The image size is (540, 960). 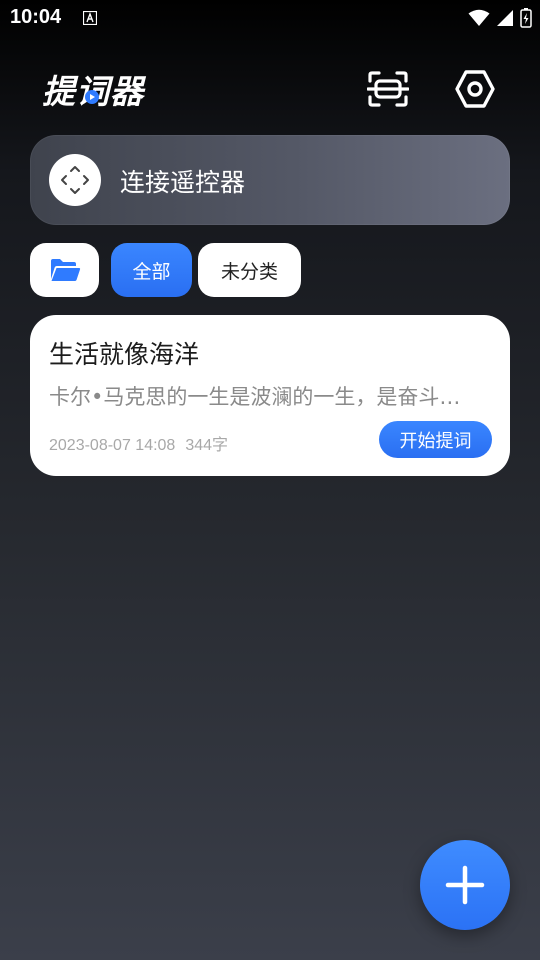 I want to click on plus-icon, so click(x=465, y=885).